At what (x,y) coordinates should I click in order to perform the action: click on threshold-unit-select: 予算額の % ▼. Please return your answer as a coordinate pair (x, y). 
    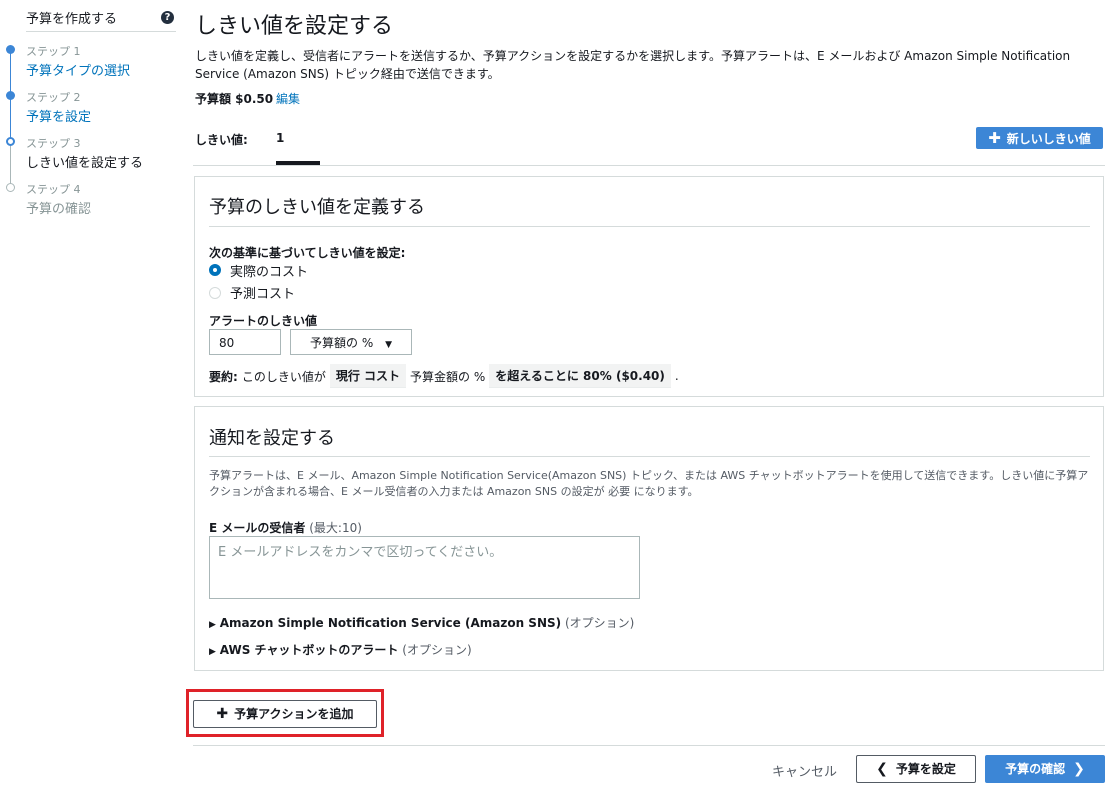
    Looking at the image, I should click on (351, 342).